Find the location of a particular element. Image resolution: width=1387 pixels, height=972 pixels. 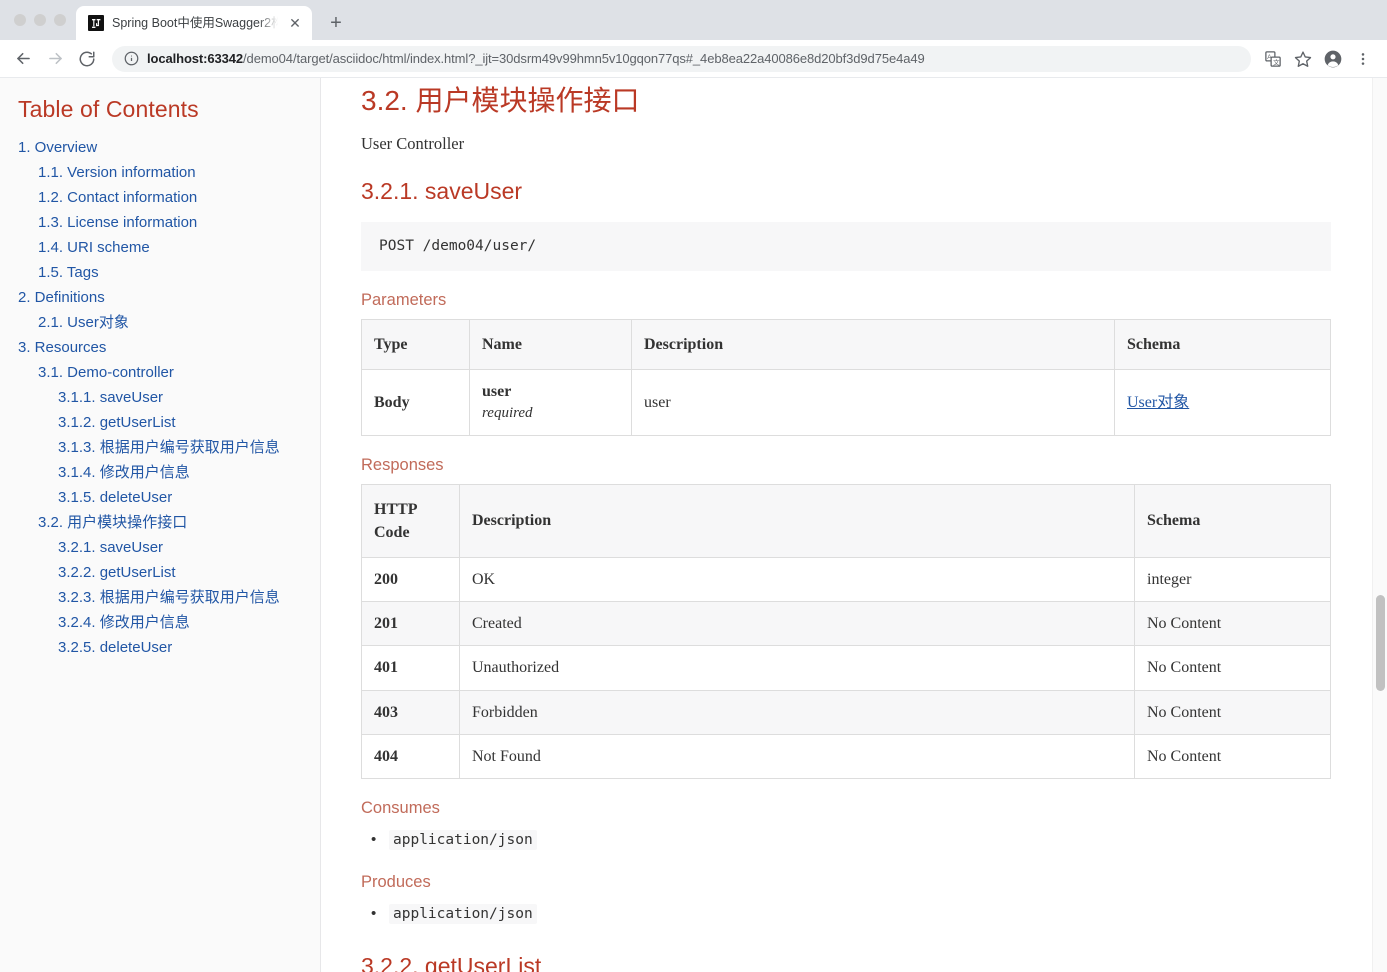

close-tab-icon: ✕ is located at coordinates (295, 23).